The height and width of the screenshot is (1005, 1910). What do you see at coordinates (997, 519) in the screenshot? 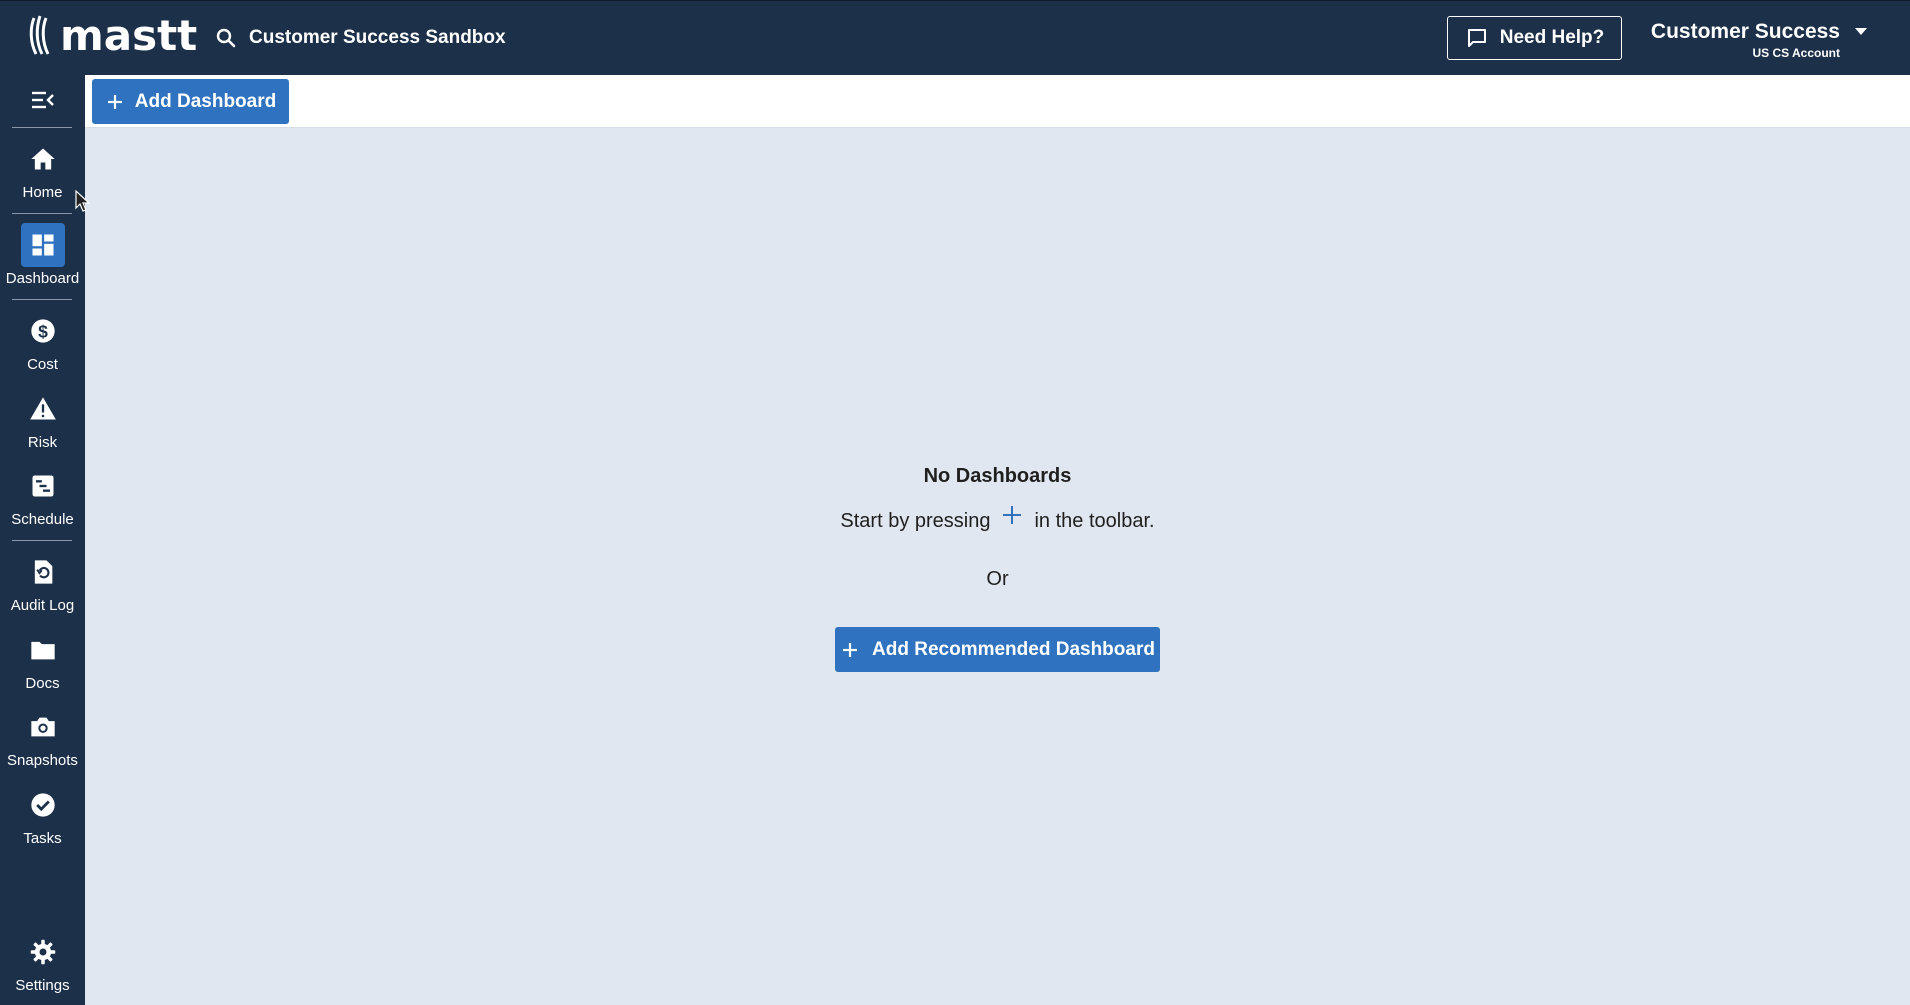
I see `empty-state-hint: Start by pressing in the toolbar.` at bounding box center [997, 519].